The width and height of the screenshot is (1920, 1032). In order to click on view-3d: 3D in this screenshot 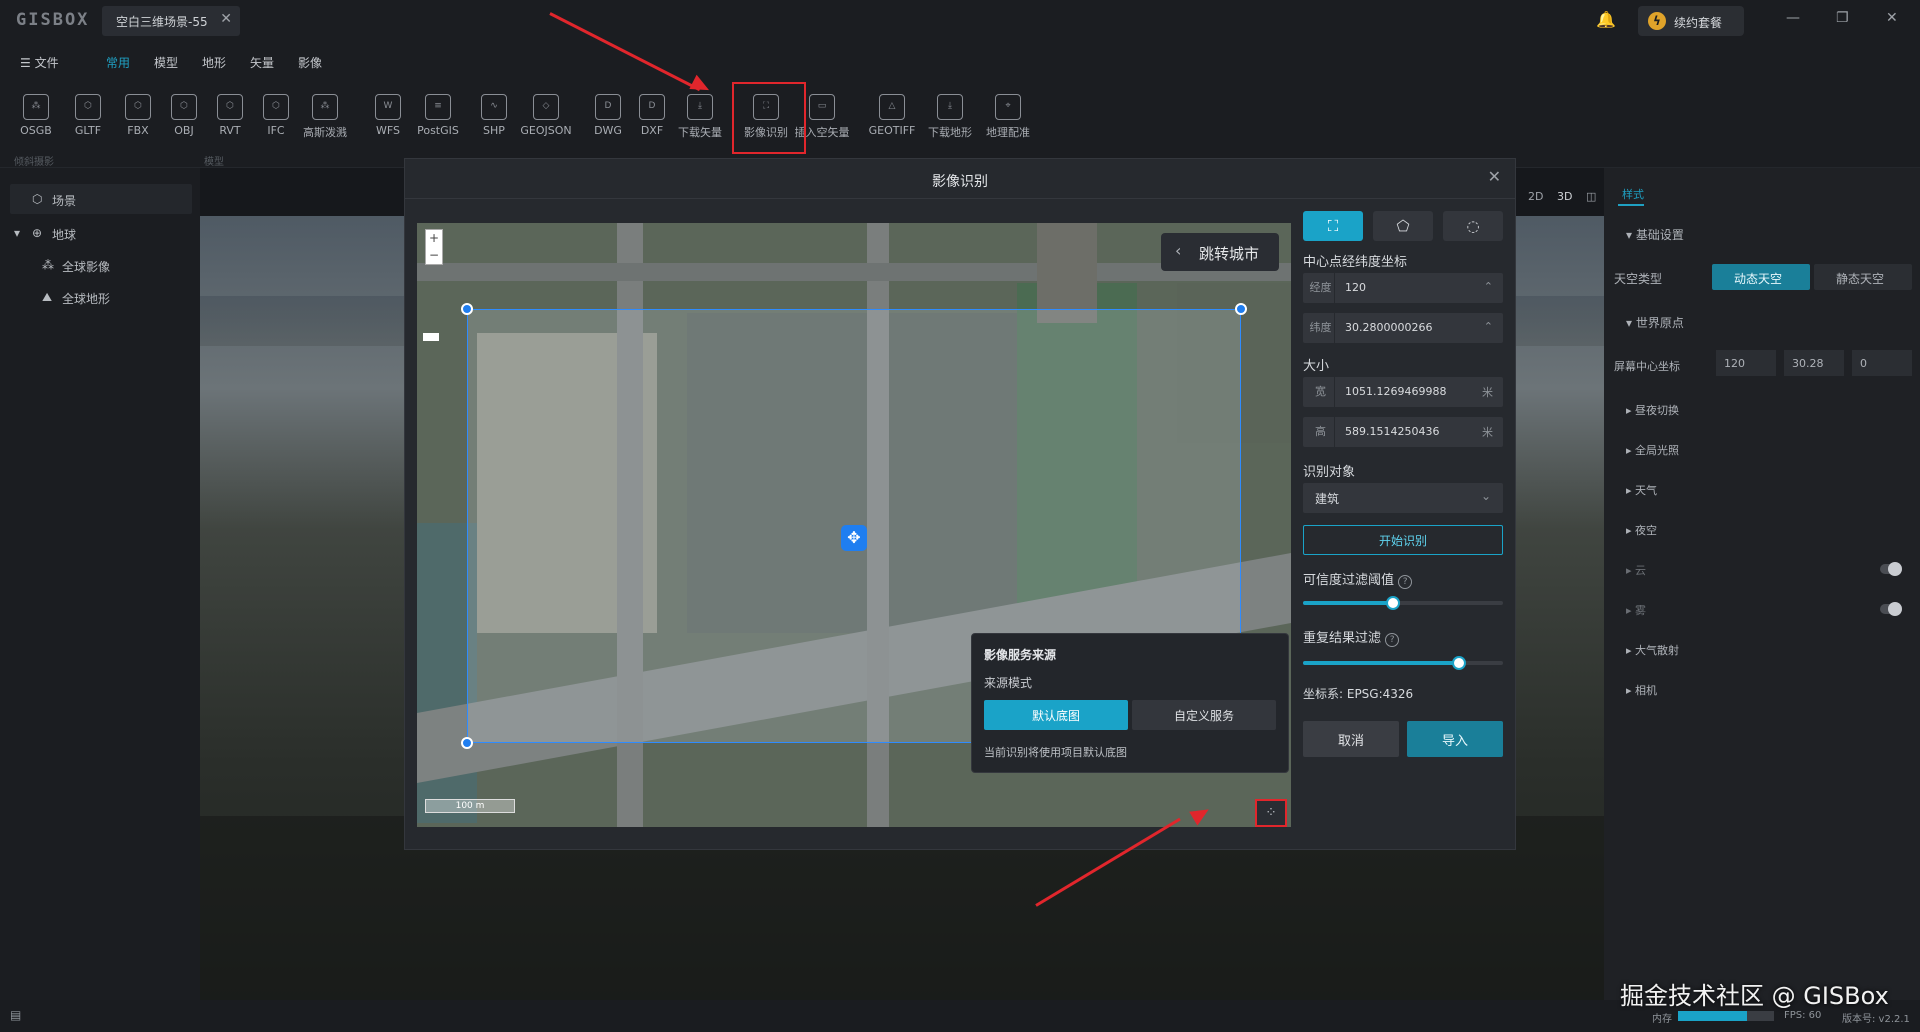, I will do `click(1564, 196)`.